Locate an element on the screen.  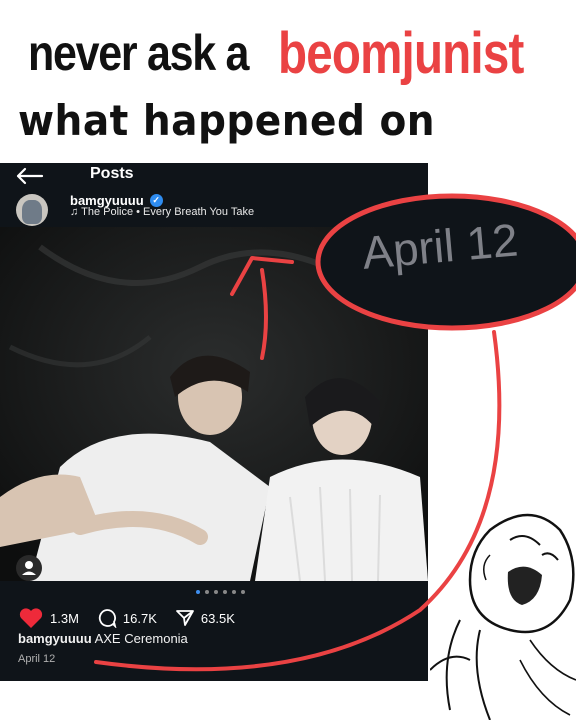
back-arrow-icon is located at coordinates (29, 176).